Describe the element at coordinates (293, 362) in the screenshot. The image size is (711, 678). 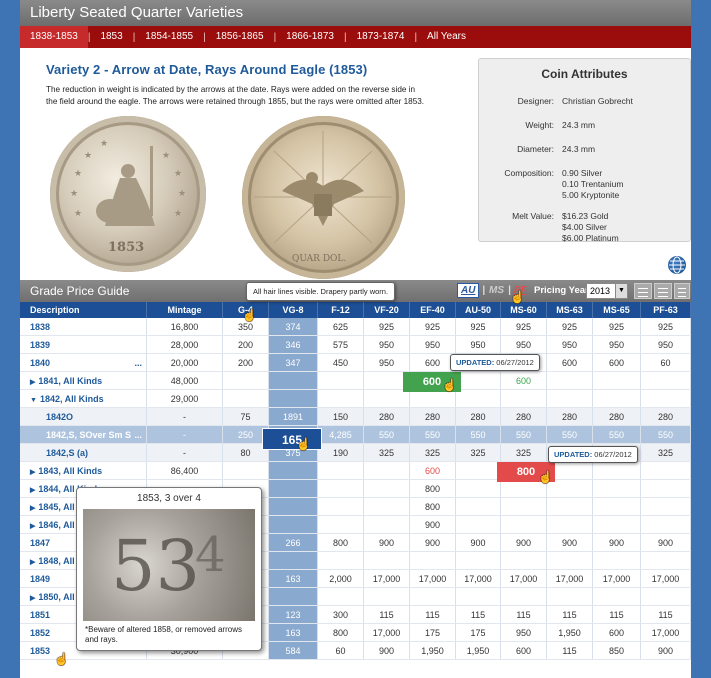
I see `price-cell: 347` at that location.